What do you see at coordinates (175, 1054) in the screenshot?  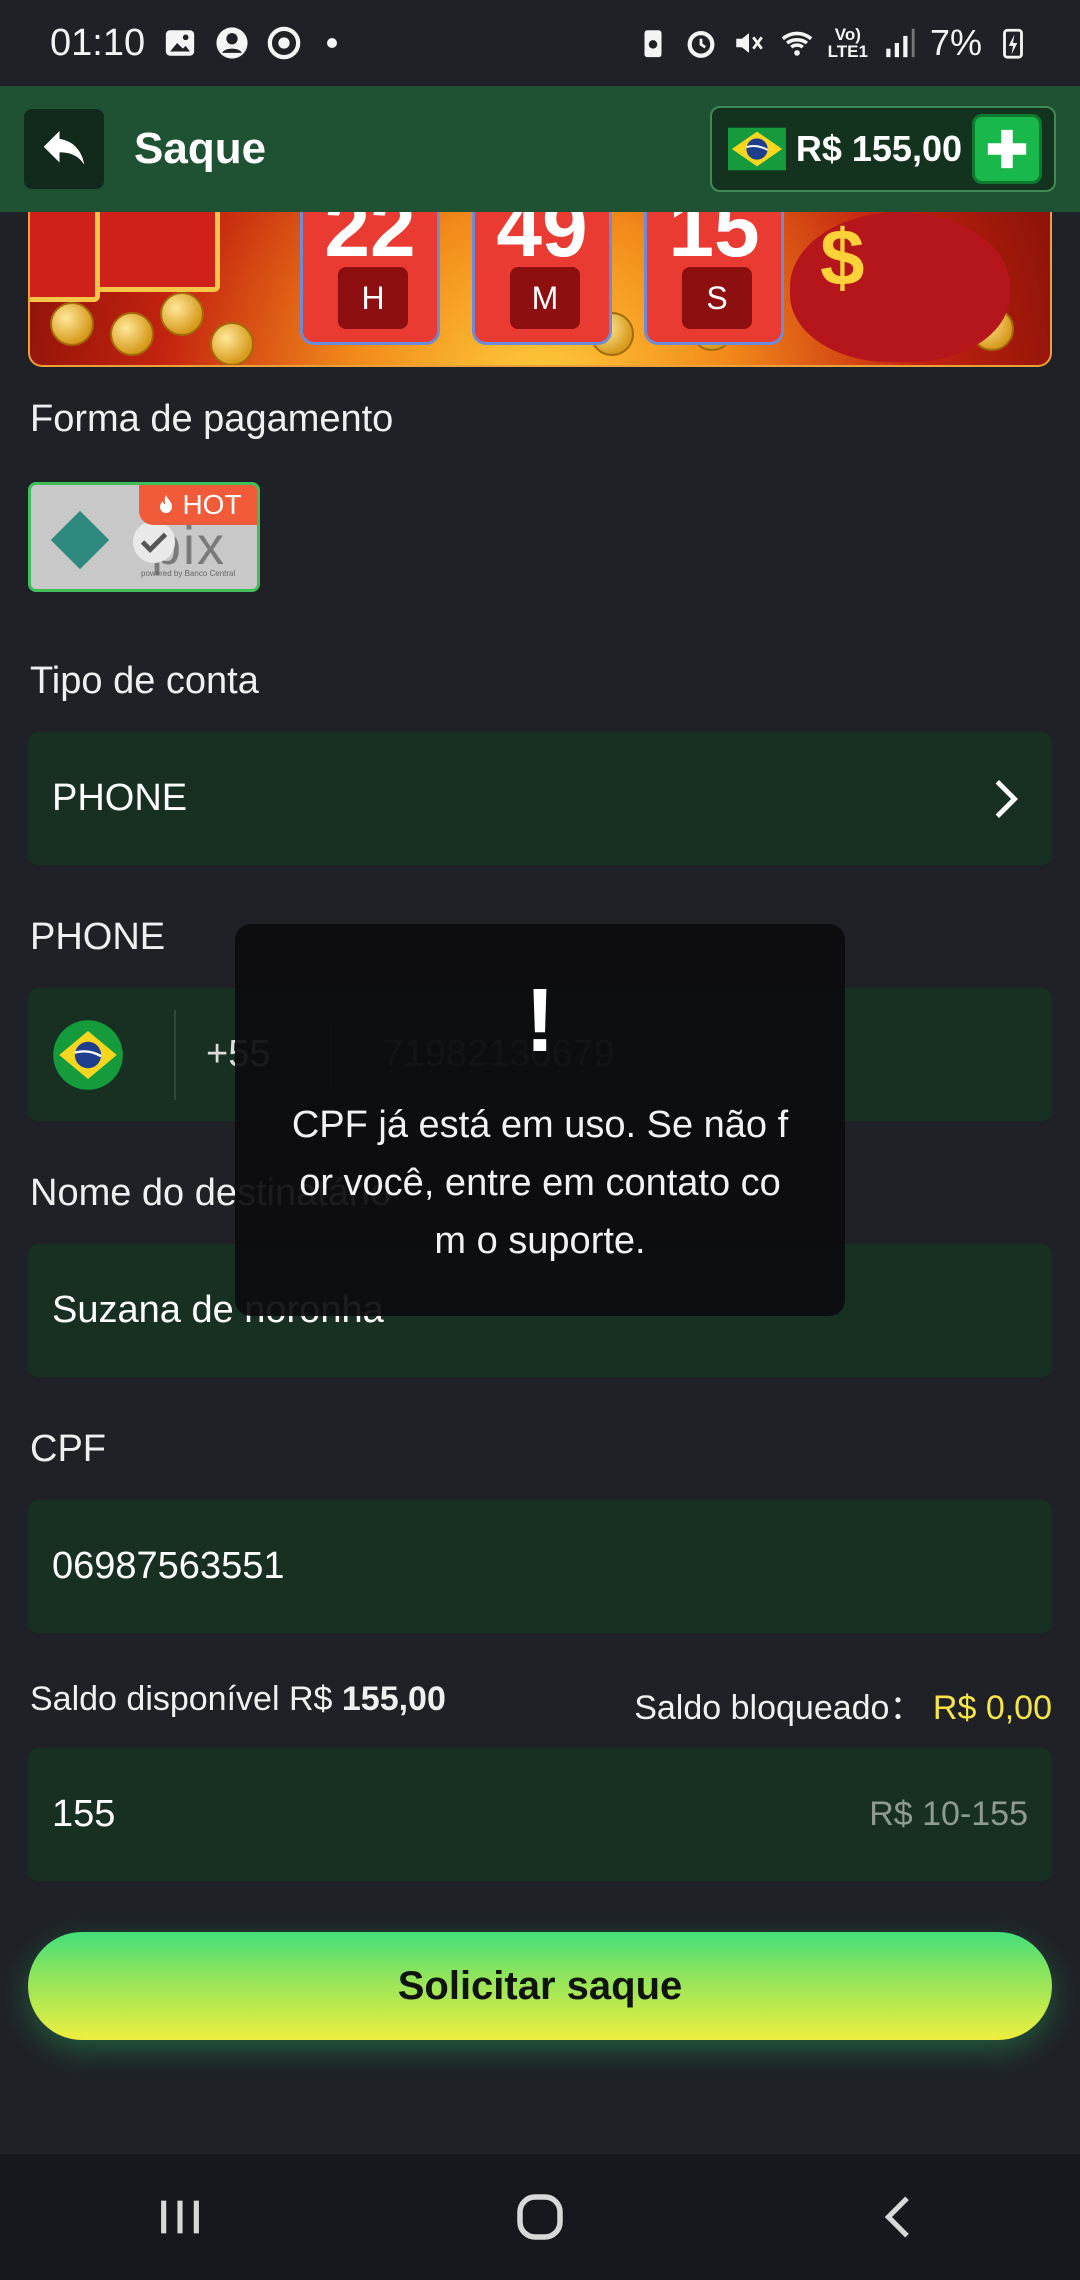 I see `divider` at bounding box center [175, 1054].